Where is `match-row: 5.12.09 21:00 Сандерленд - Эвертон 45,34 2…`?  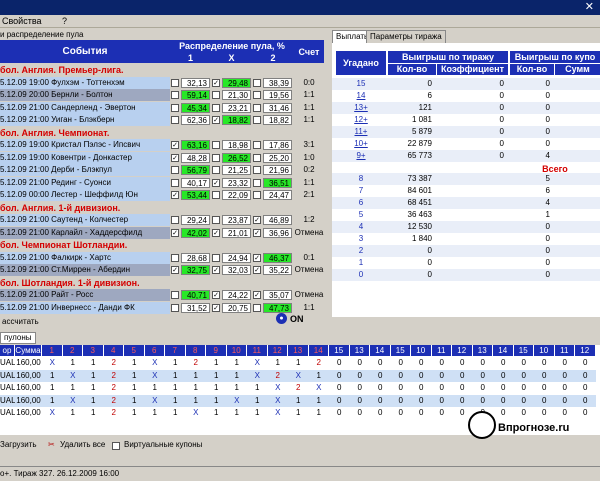 match-row: 5.12.09 21:00 Сандерленд - Эвертон 45,34 2… is located at coordinates (162, 107).